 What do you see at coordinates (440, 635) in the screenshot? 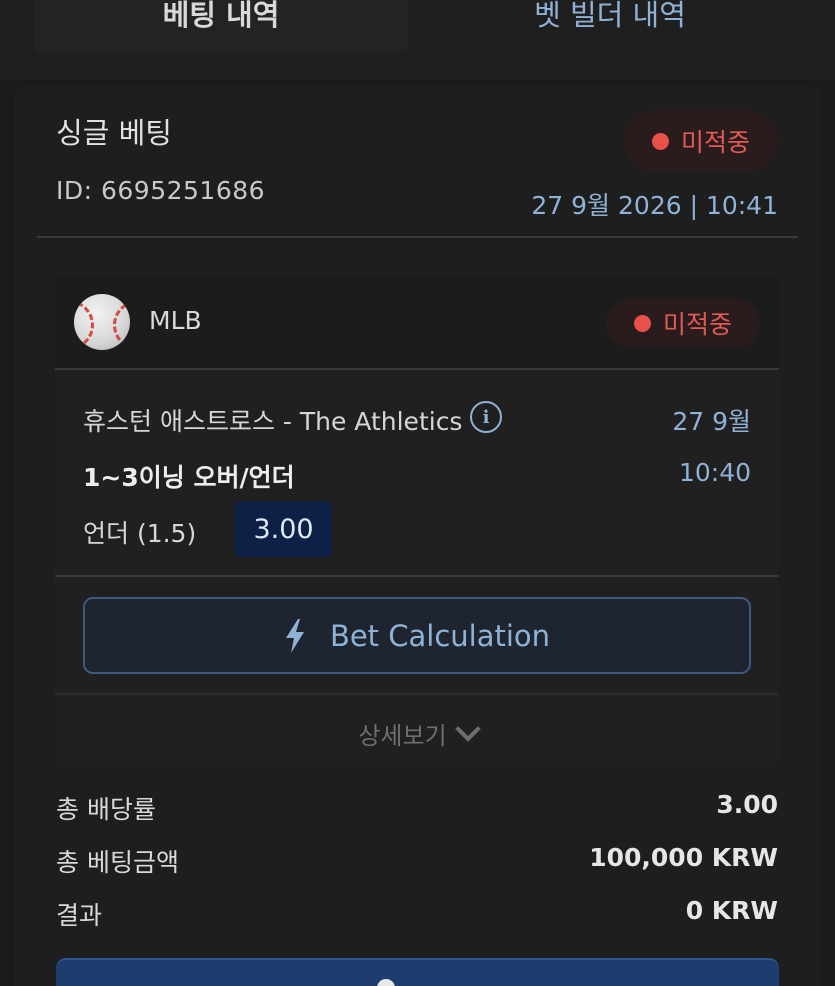
I see `bet-calculation-label: Bet Calculation` at bounding box center [440, 635].